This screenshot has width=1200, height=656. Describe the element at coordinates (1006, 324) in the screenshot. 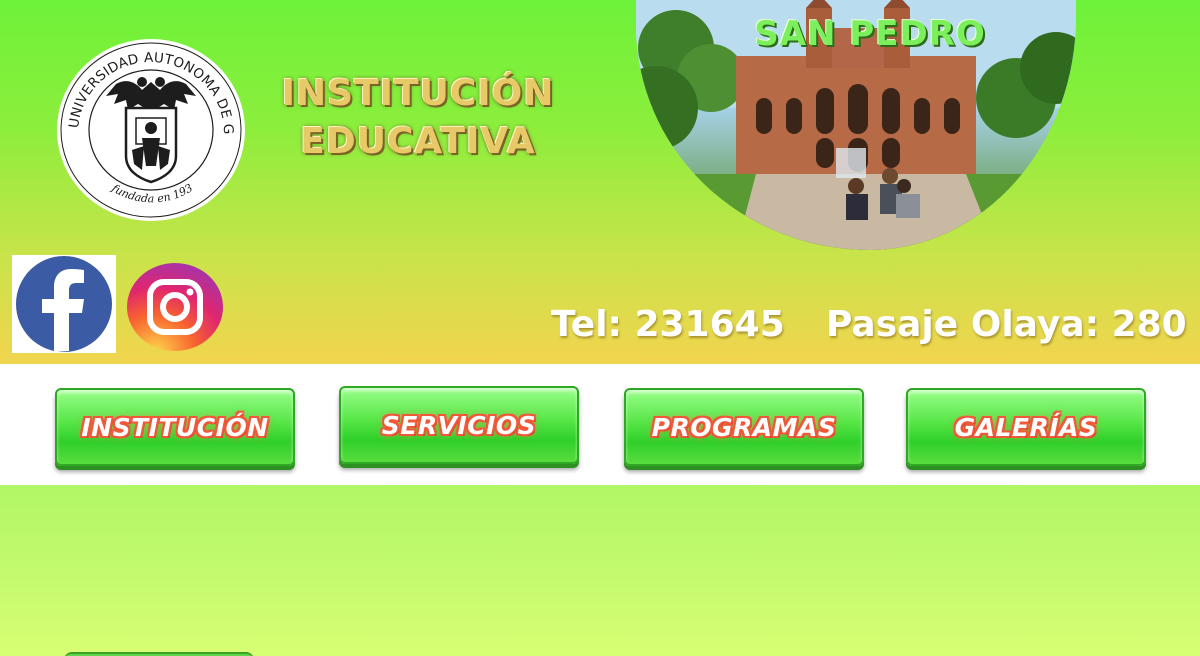

I see `address: Pasaje Olaya: 280` at that location.